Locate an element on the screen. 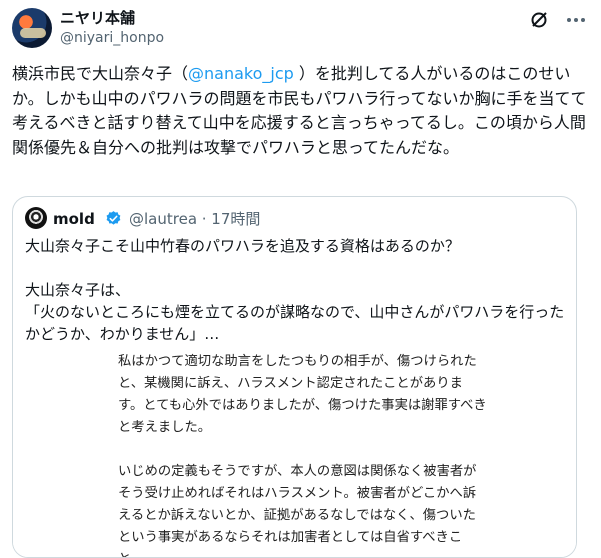 Image resolution: width=601 pixels, height=558 pixels. grok-icon is located at coordinates (539, 20).